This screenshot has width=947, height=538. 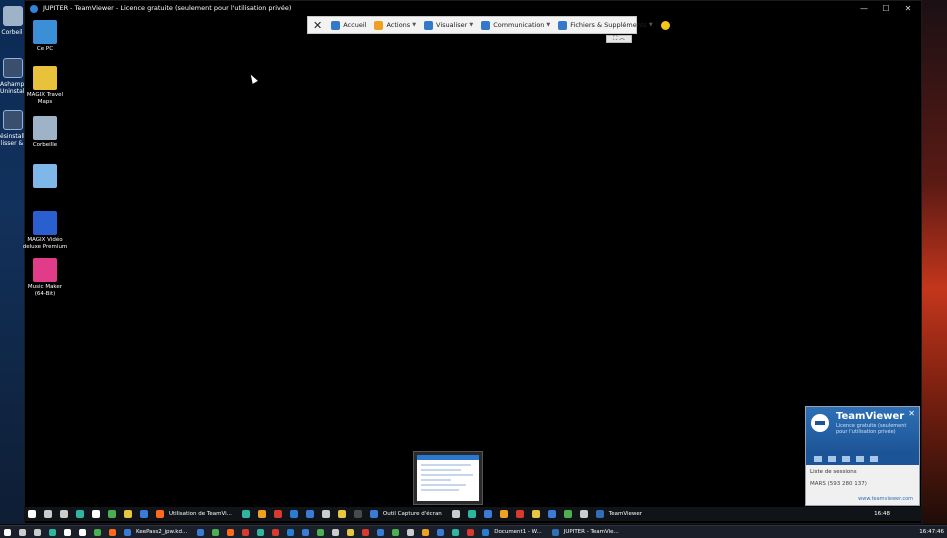 I want to click on video-icon, so click(x=818, y=459).